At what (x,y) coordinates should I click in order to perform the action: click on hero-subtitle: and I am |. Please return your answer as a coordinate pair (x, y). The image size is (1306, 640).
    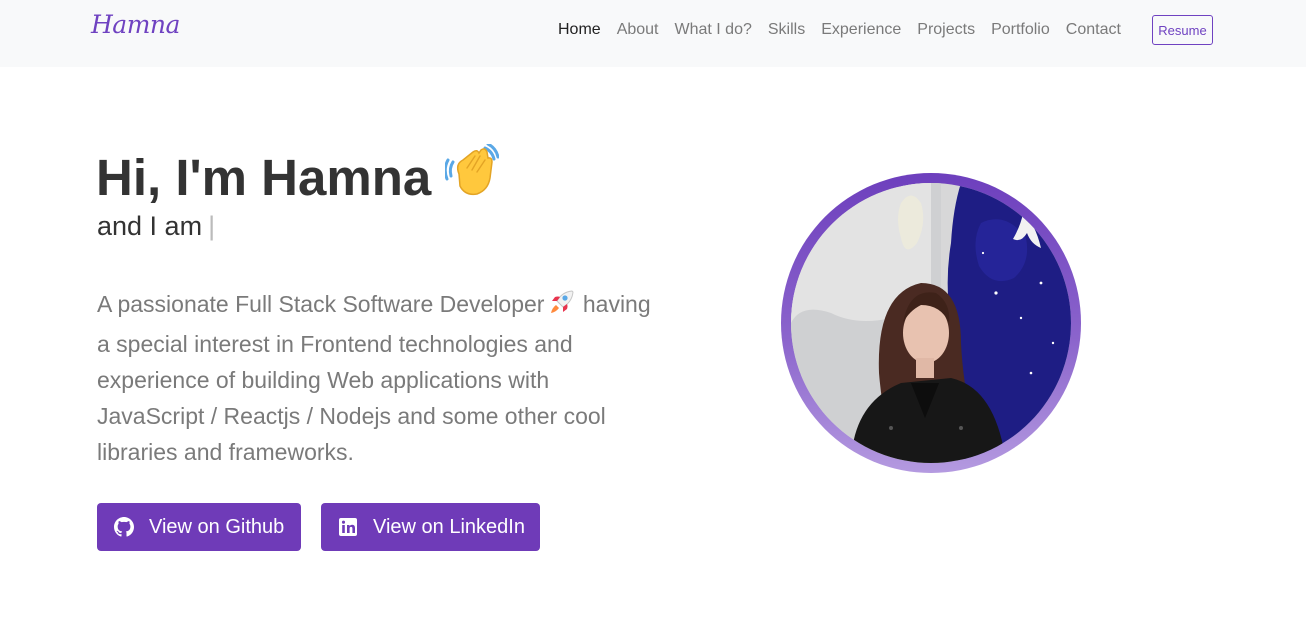
    Looking at the image, I should click on (156, 226).